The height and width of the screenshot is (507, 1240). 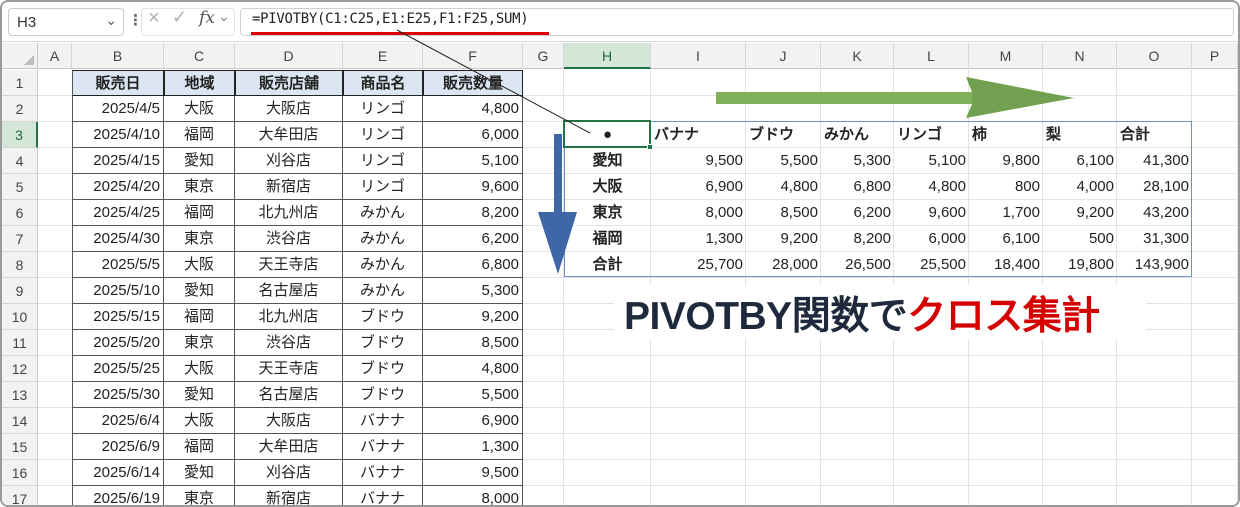 What do you see at coordinates (895, 97) in the screenshot?
I see `right-arrow-icon` at bounding box center [895, 97].